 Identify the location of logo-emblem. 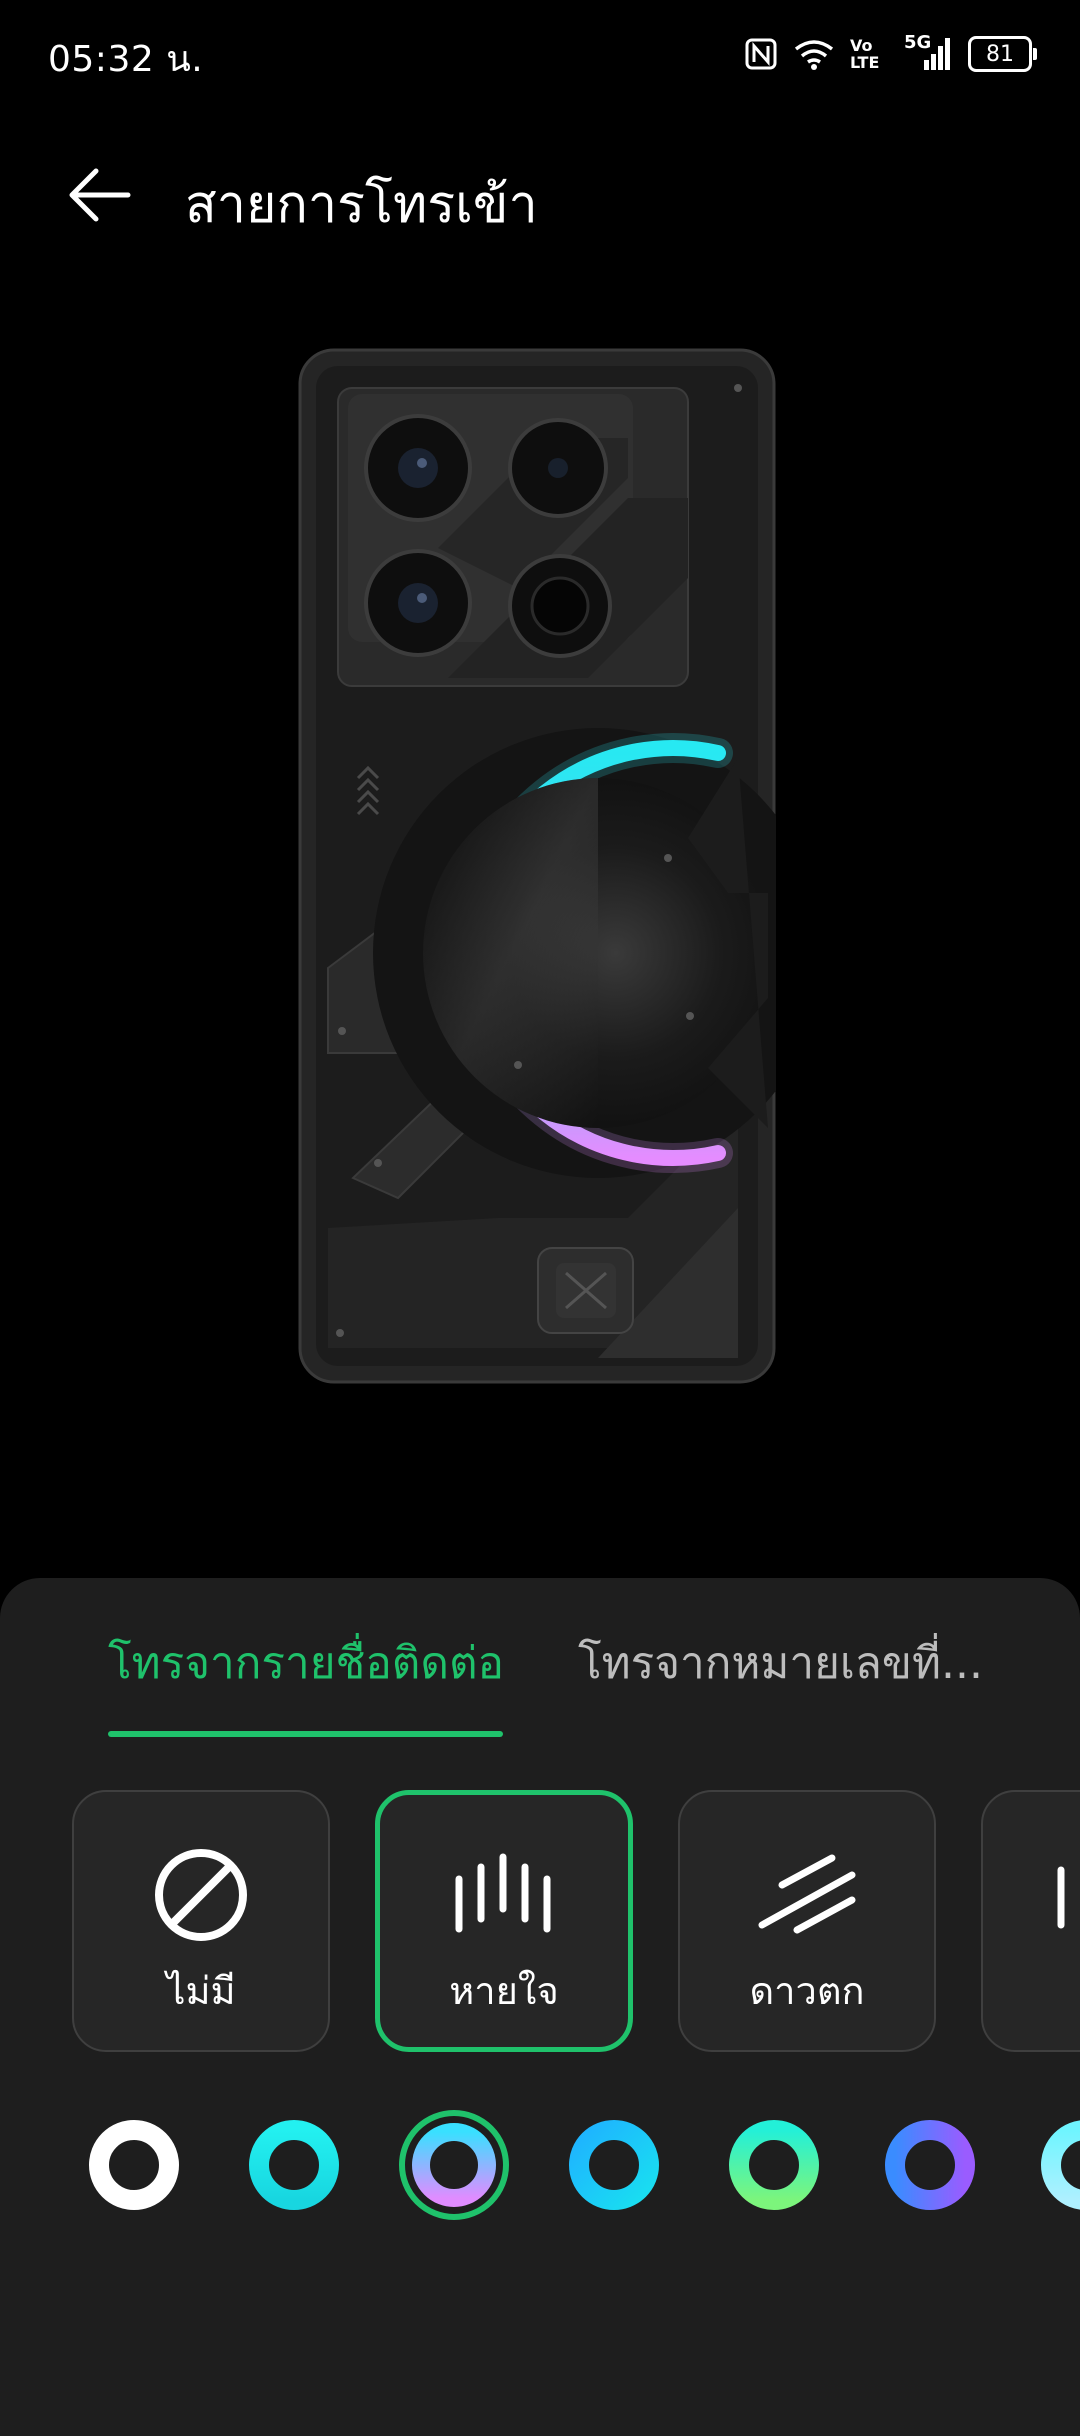
(585, 1290).